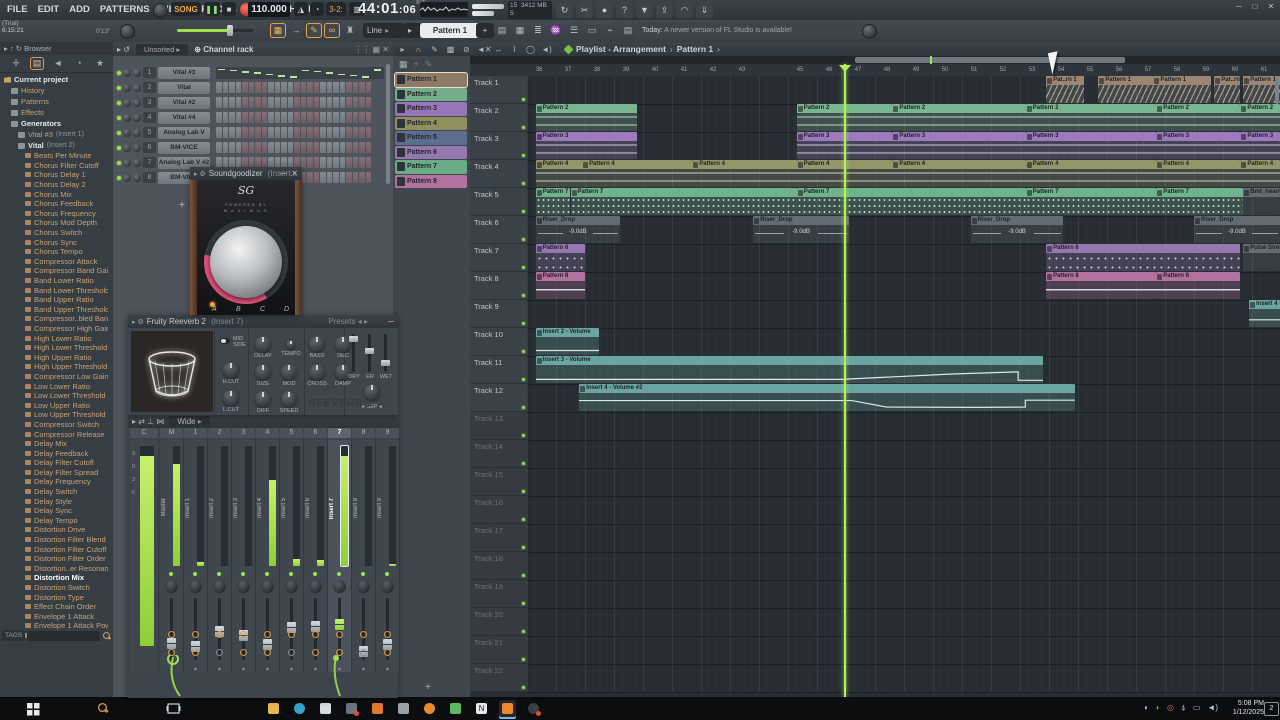 The width and height of the screenshot is (1280, 720). I want to click on track-header: Track 12, so click(498, 398).